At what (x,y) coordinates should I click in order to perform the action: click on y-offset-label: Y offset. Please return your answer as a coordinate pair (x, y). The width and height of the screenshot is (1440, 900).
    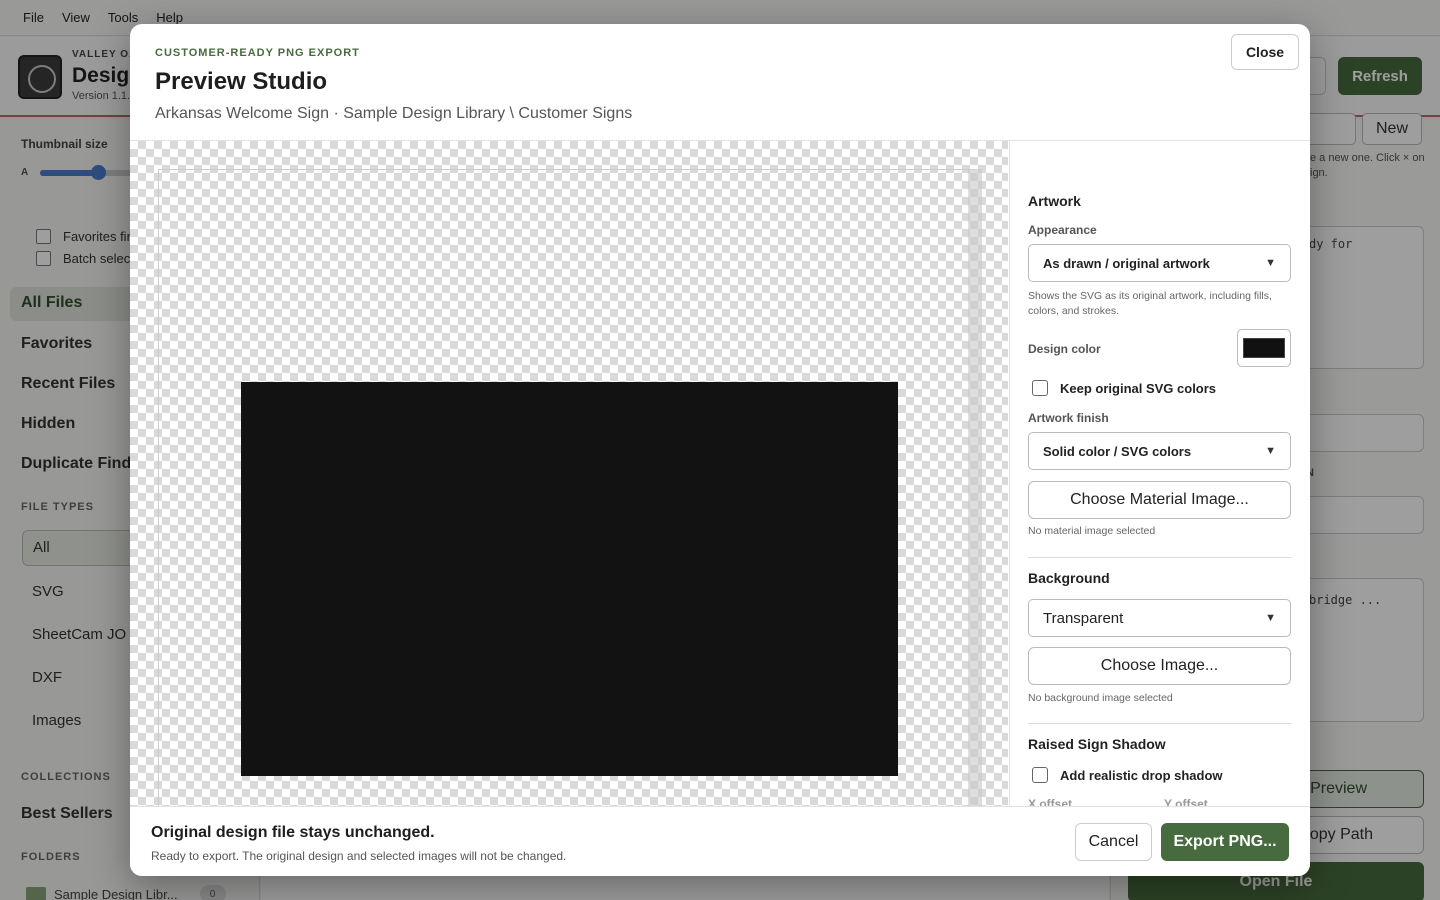
    Looking at the image, I should click on (1186, 801).